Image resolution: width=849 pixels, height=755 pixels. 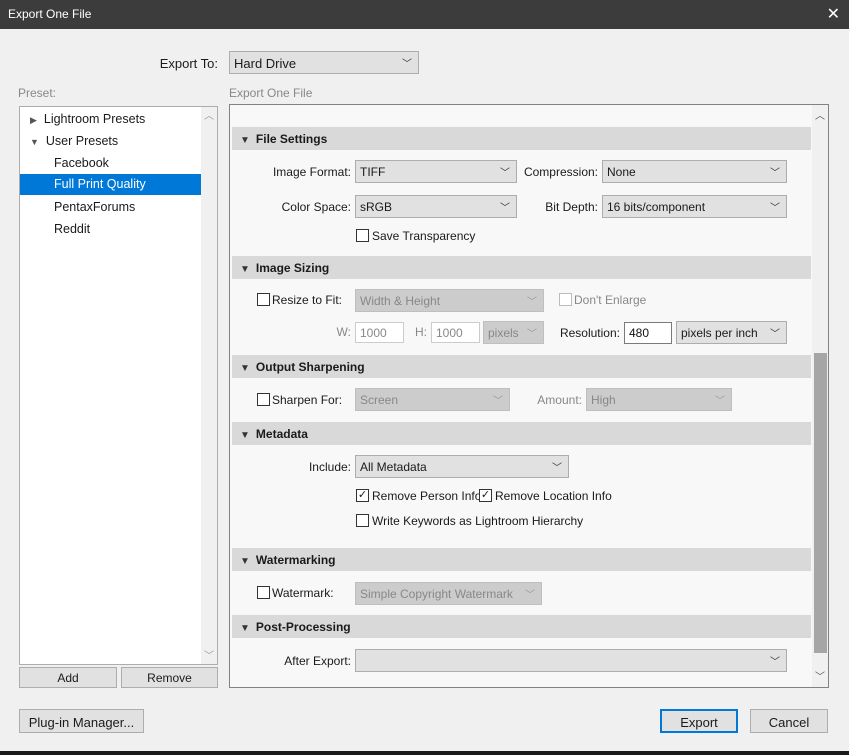 I want to click on select-value: High, so click(x=603, y=400).